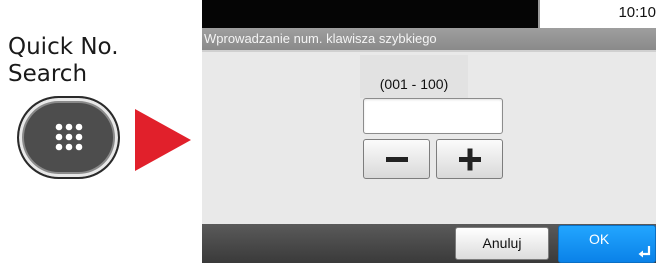  Describe the element at coordinates (163, 140) in the screenshot. I see `arrow-right-icon` at that location.